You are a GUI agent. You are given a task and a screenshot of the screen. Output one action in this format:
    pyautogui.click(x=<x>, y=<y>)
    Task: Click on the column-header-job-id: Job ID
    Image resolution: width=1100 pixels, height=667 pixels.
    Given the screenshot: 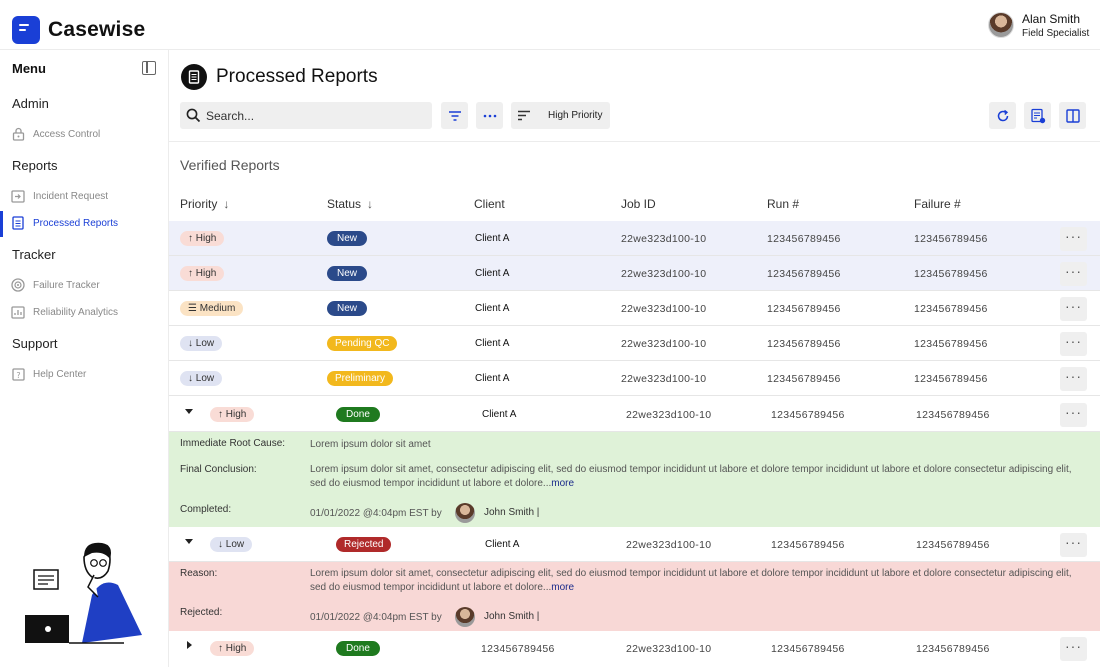 What is the action you would take?
    pyautogui.click(x=638, y=204)
    